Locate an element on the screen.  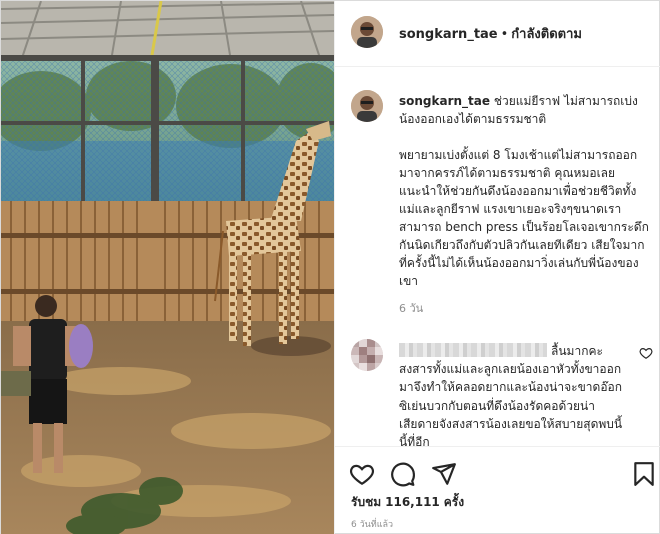
share-icon is located at coordinates (444, 474).